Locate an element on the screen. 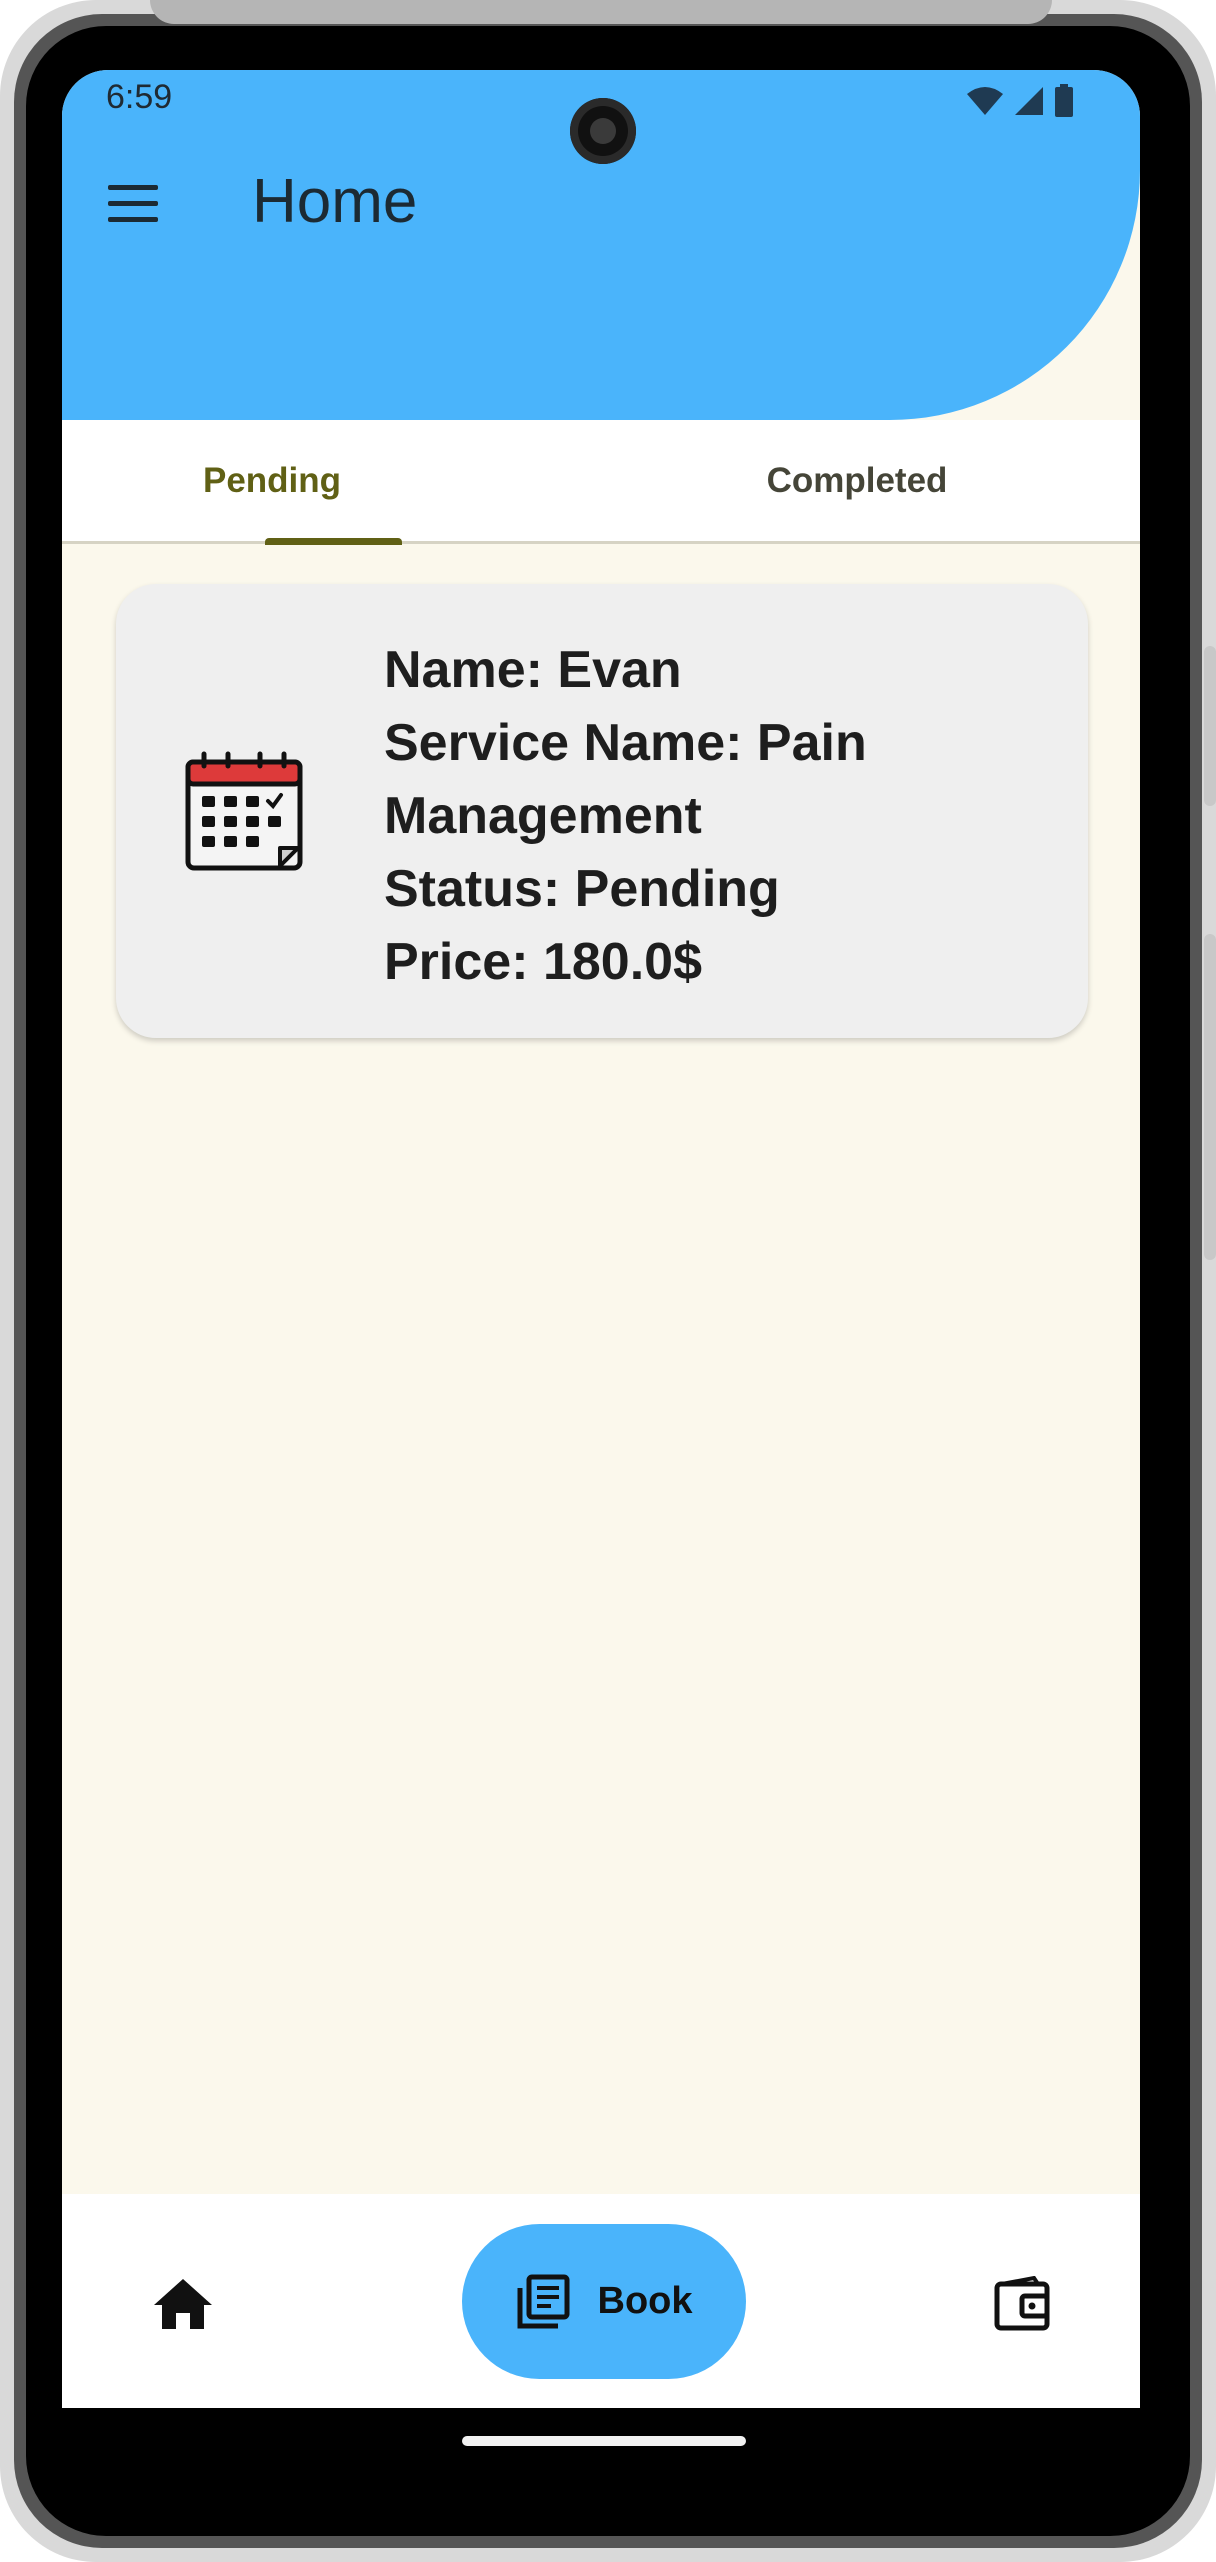 This screenshot has height=2562, width=1216. tab-indicator is located at coordinates (333, 541).